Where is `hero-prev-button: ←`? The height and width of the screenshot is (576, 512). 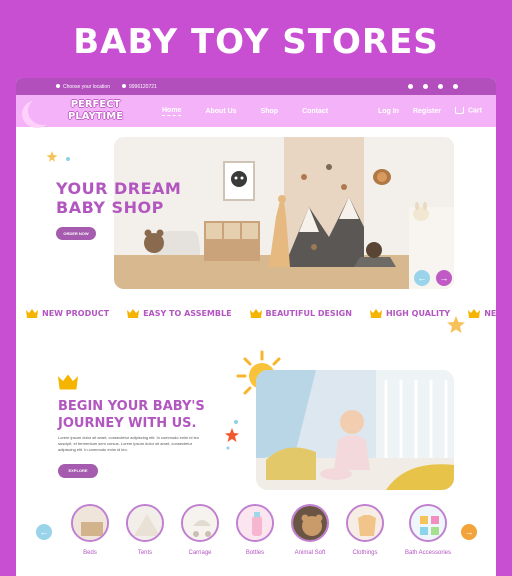
hero-prev-button: ← is located at coordinates (422, 278).